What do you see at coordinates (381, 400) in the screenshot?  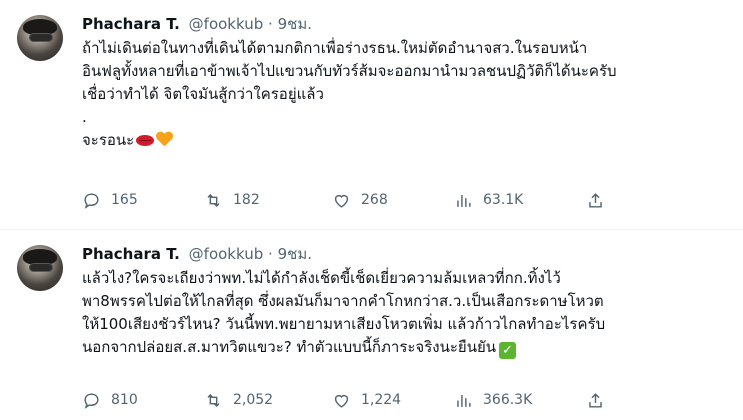 I see `like-count: 1,224` at bounding box center [381, 400].